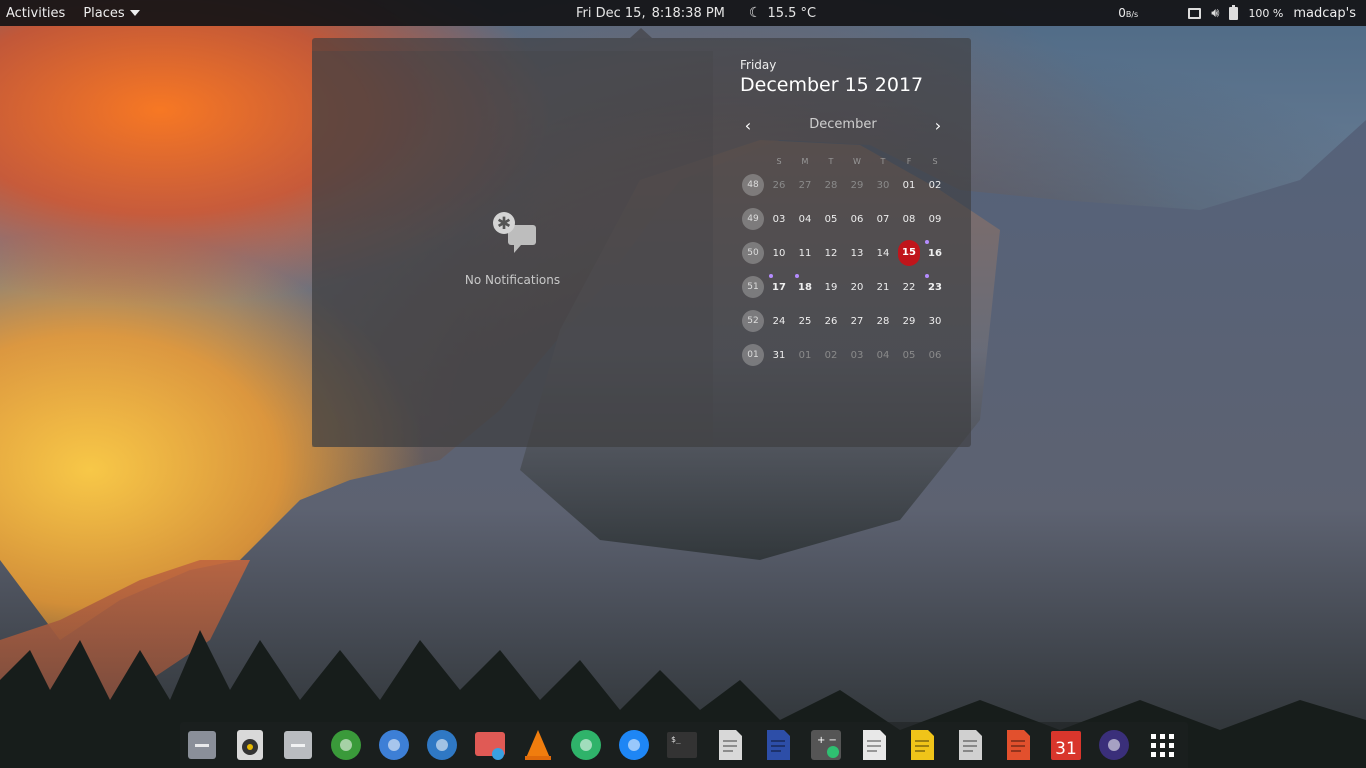  Describe the element at coordinates (748, 125) in the screenshot. I see `chevron-left-icon: ‹` at that location.